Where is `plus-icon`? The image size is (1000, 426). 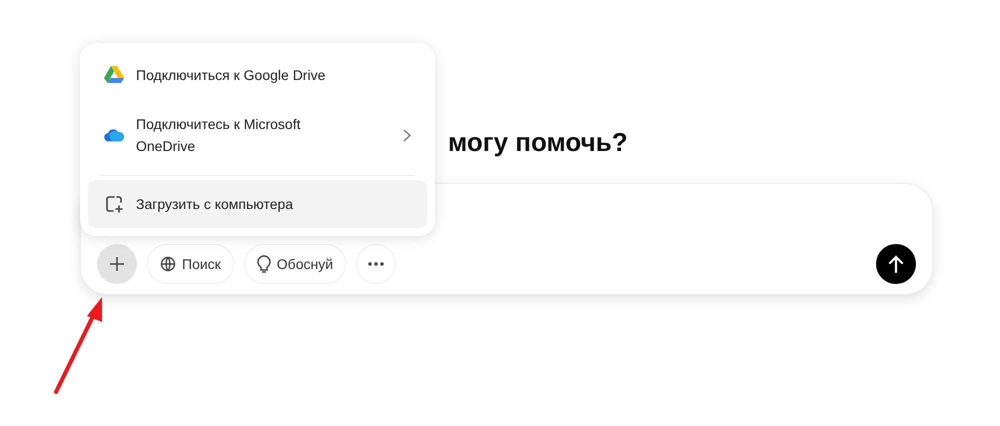 plus-icon is located at coordinates (117, 264).